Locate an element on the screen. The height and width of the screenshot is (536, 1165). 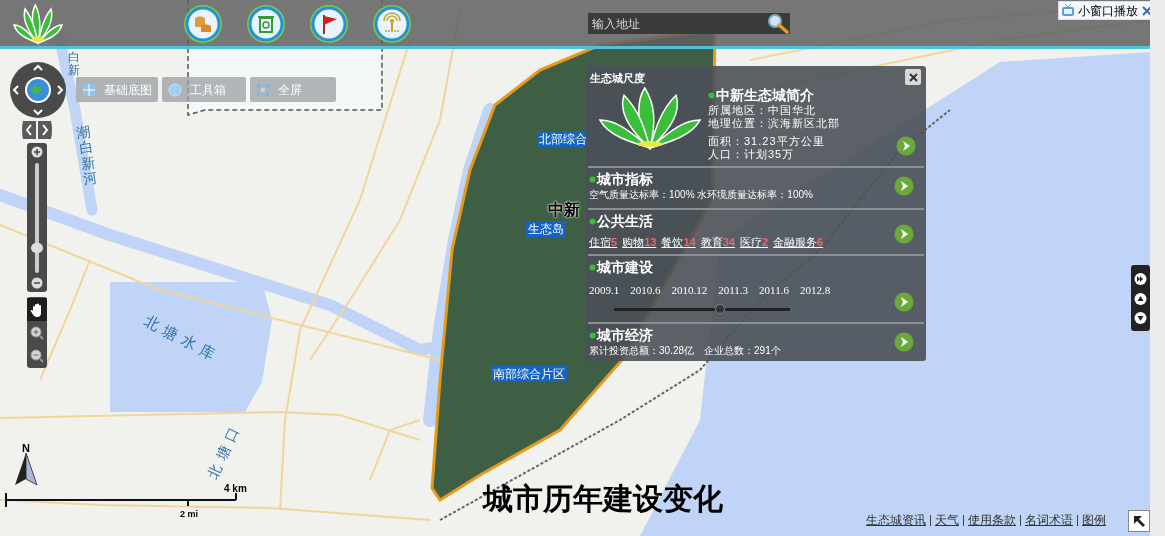
footer-link: 使用条款 is located at coordinates (992, 520).